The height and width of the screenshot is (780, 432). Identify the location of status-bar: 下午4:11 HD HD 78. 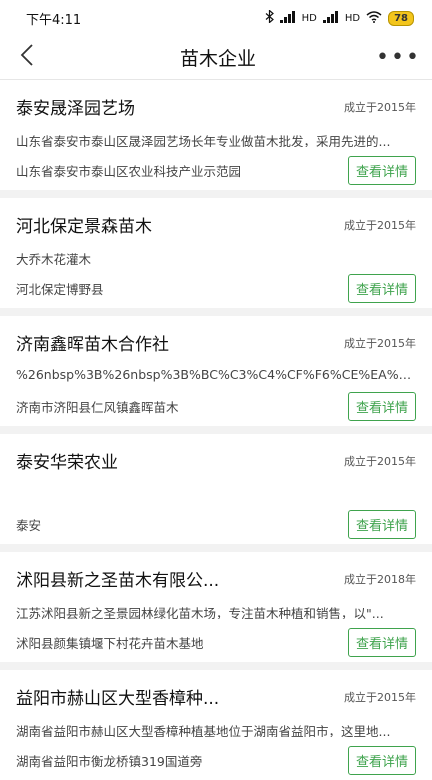
(216, 18).